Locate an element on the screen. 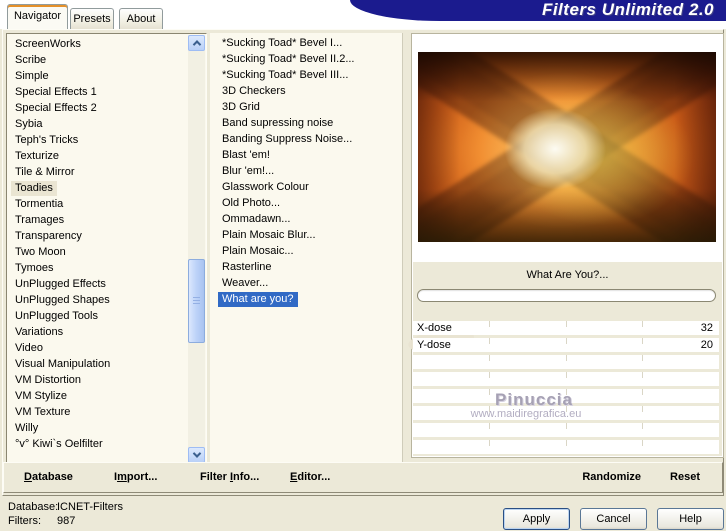 The width and height of the screenshot is (726, 531). slider-y-dose-value: 20 is located at coordinates (706, 345).